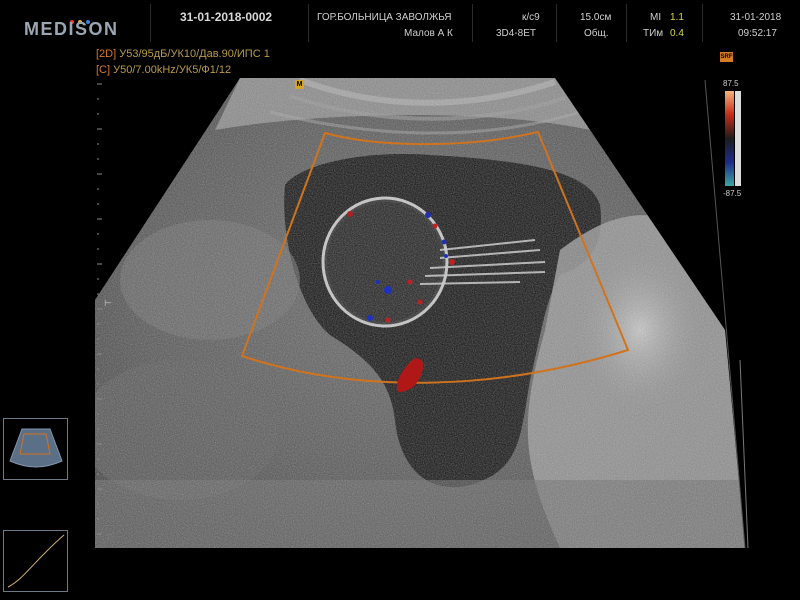 Image resolution: width=800 pixels, height=600 pixels. Describe the element at coordinates (653, 33) in the screenshot. I see `tim-label: ТИм` at that location.